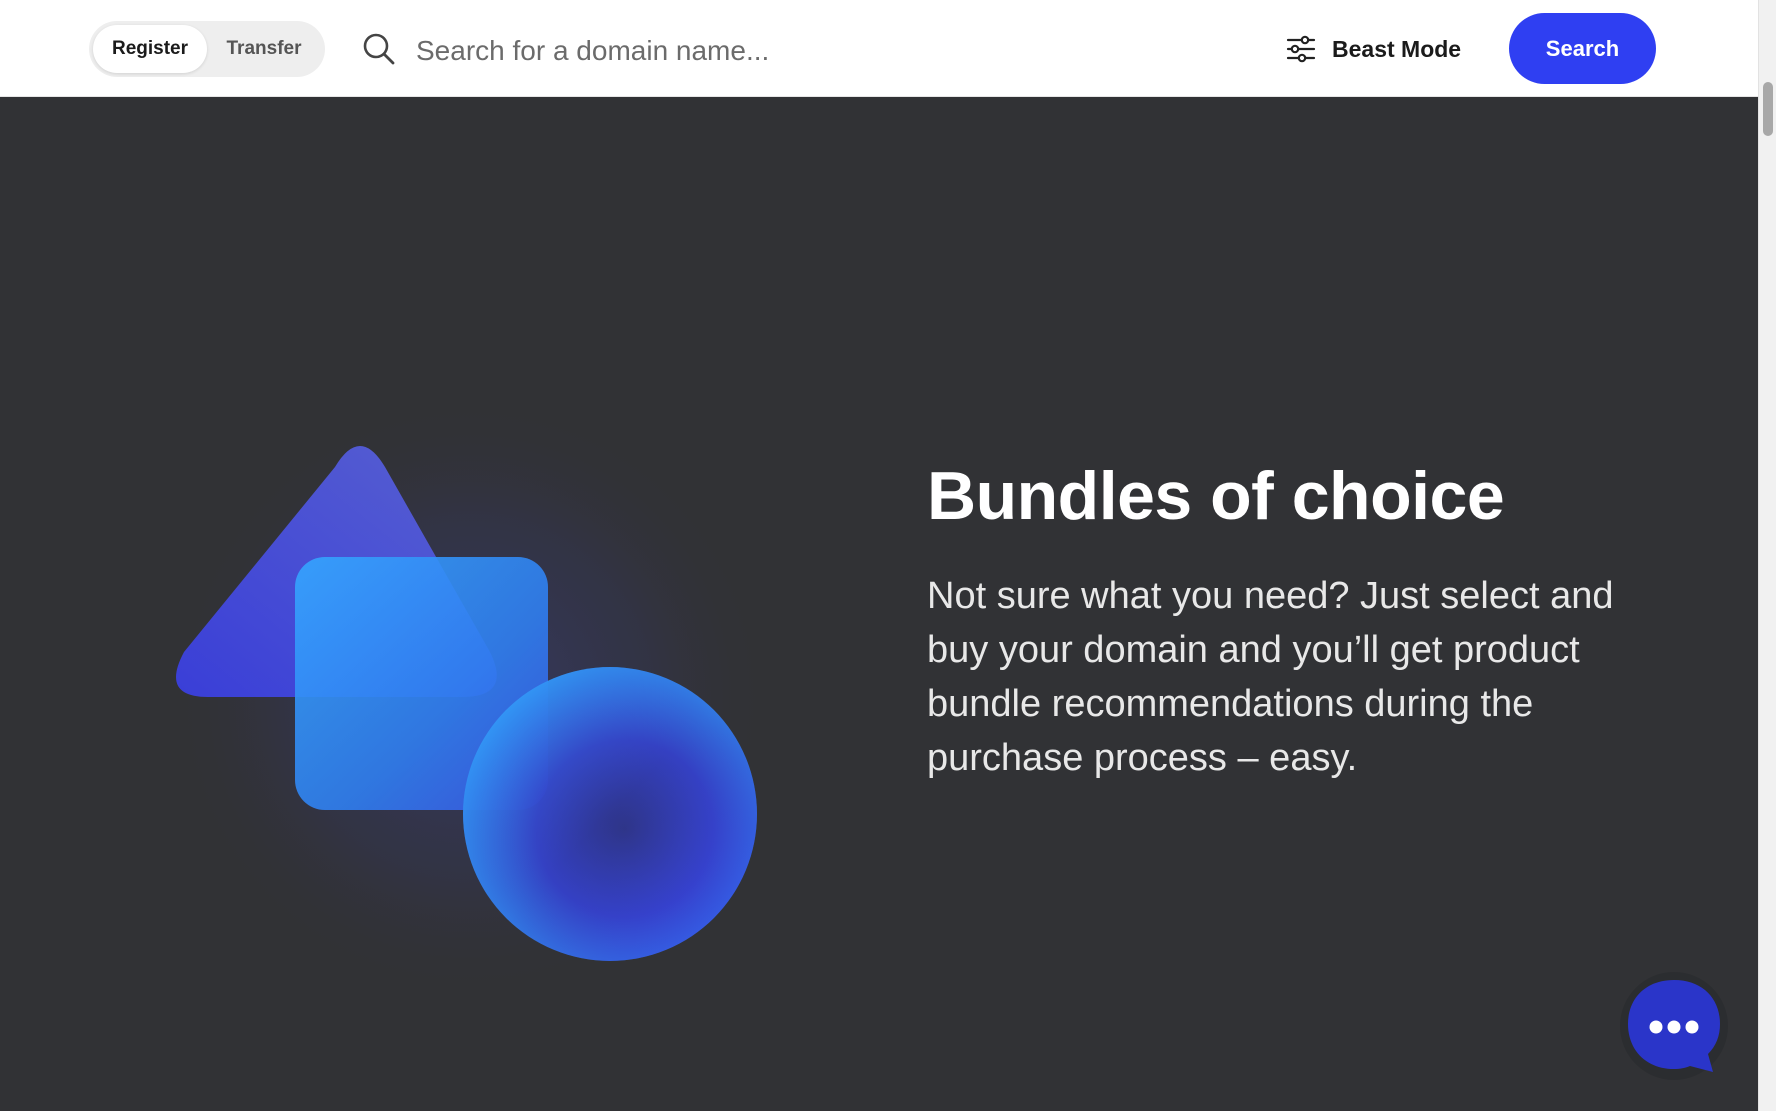 The width and height of the screenshot is (1776, 1111). What do you see at coordinates (1397, 48) in the screenshot?
I see `beast-mode-label: Beast Mode` at bounding box center [1397, 48].